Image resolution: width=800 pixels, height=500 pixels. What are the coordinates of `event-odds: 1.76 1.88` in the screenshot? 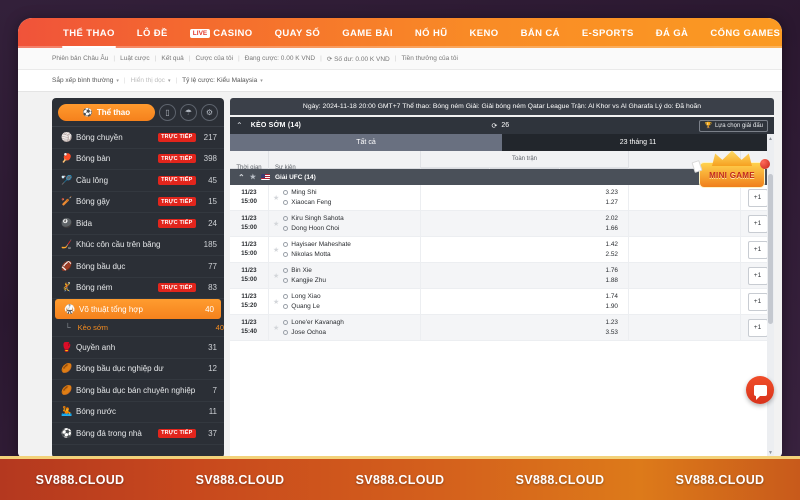 It's located at (524, 275).